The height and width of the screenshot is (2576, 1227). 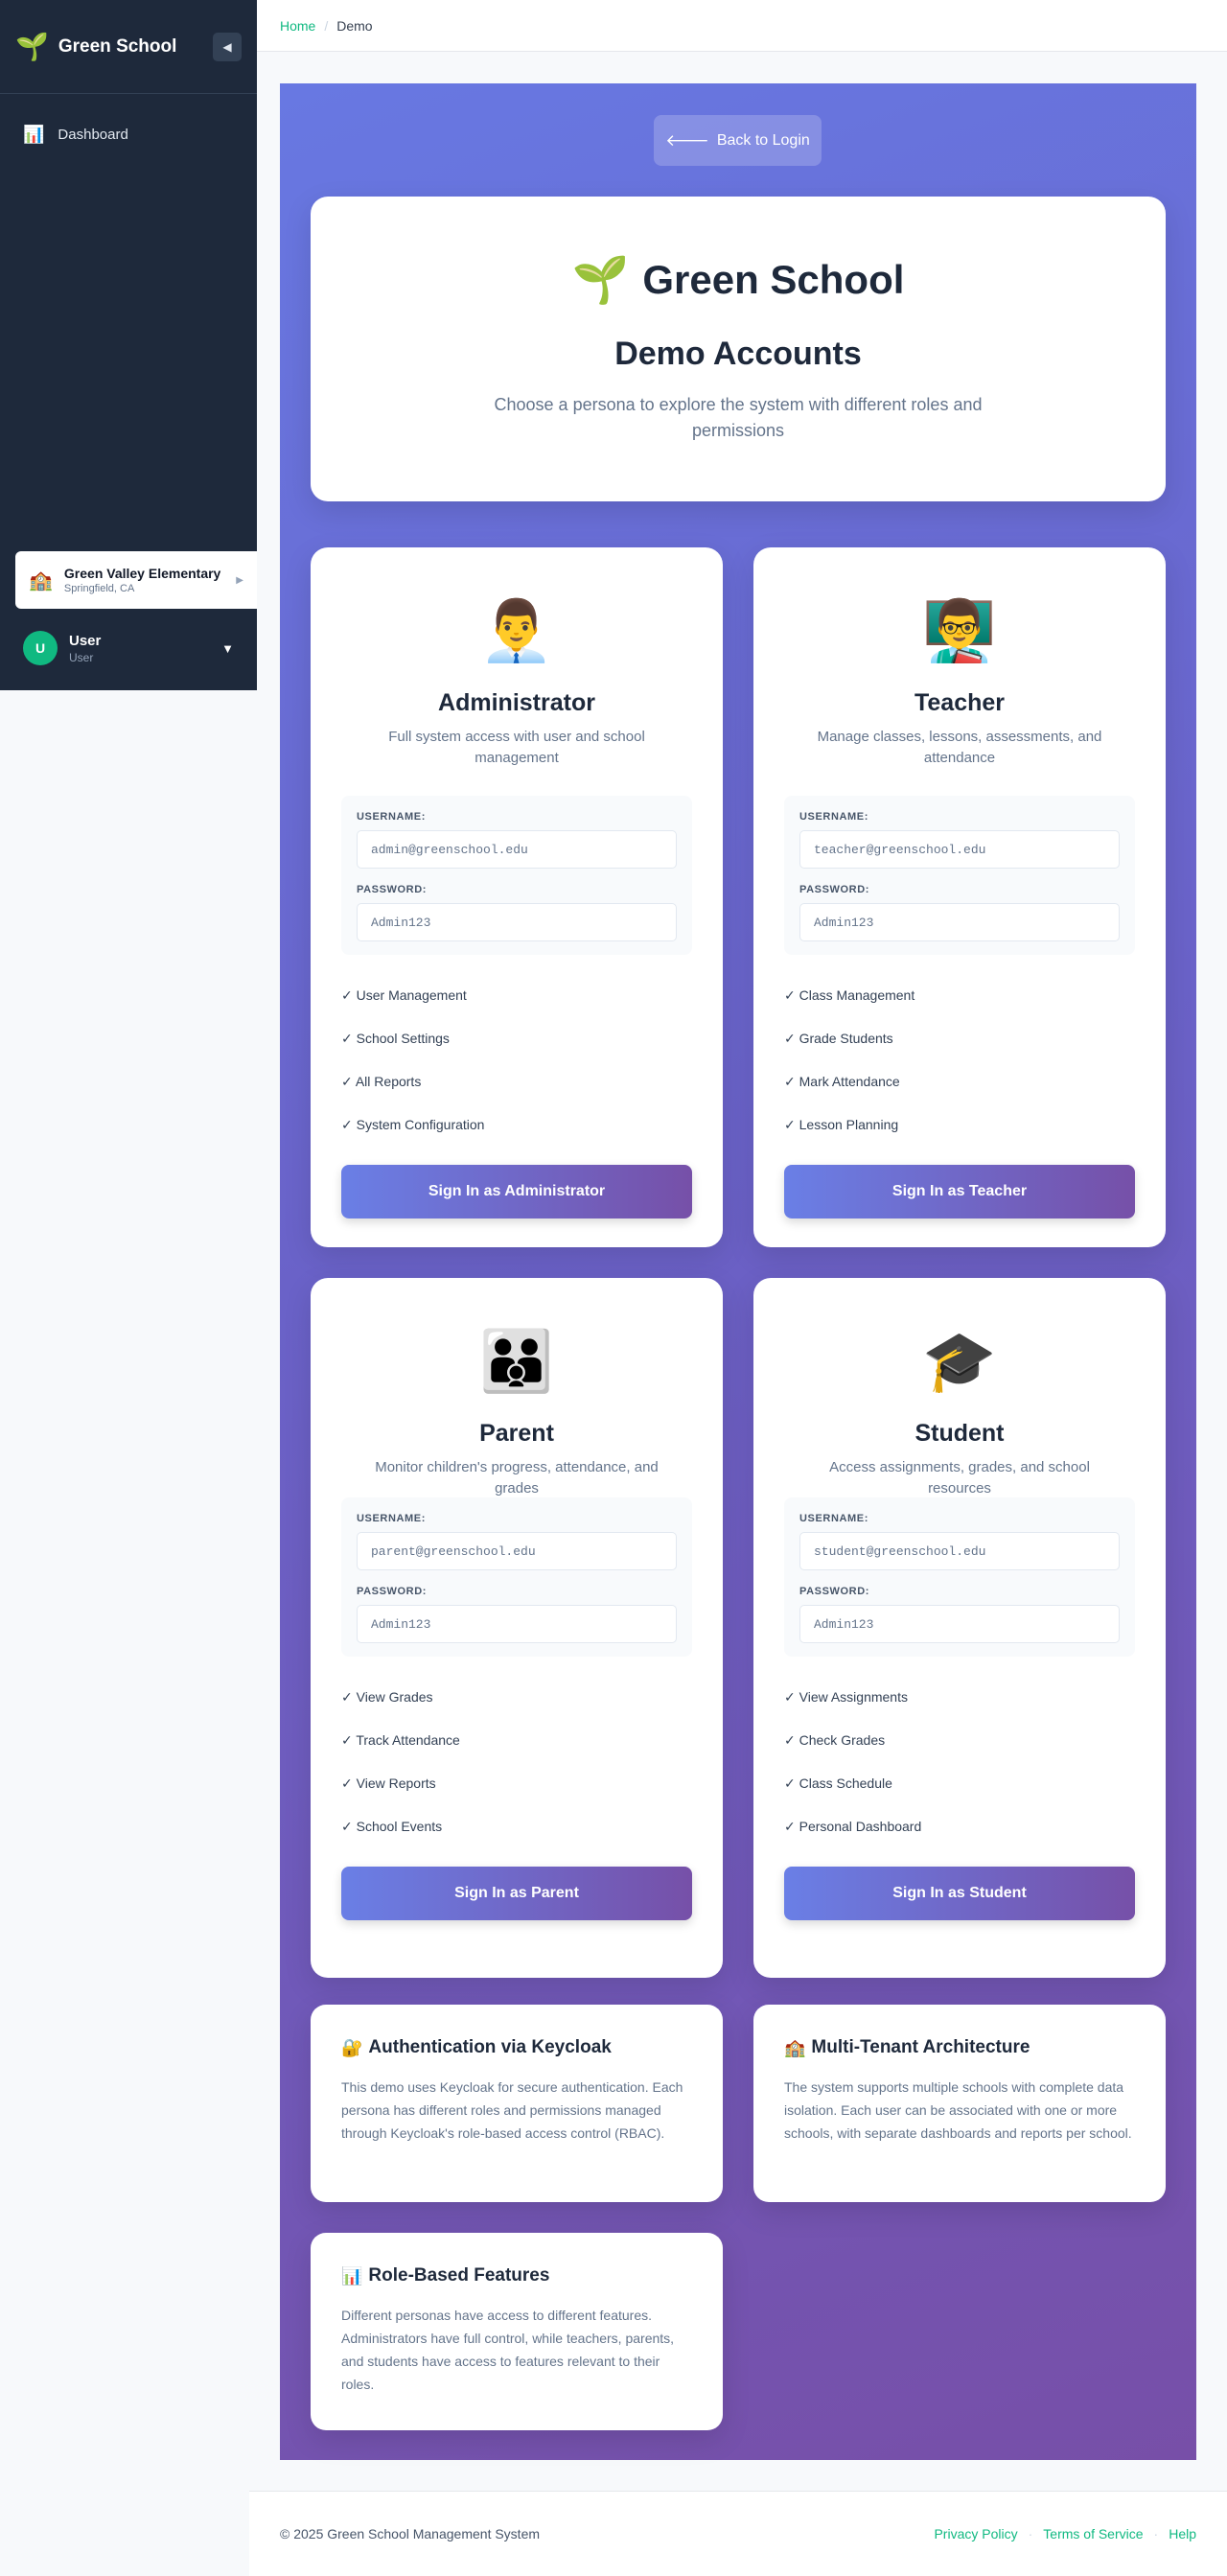 What do you see at coordinates (354, 26) in the screenshot?
I see `breadcrumb-current: Demo` at bounding box center [354, 26].